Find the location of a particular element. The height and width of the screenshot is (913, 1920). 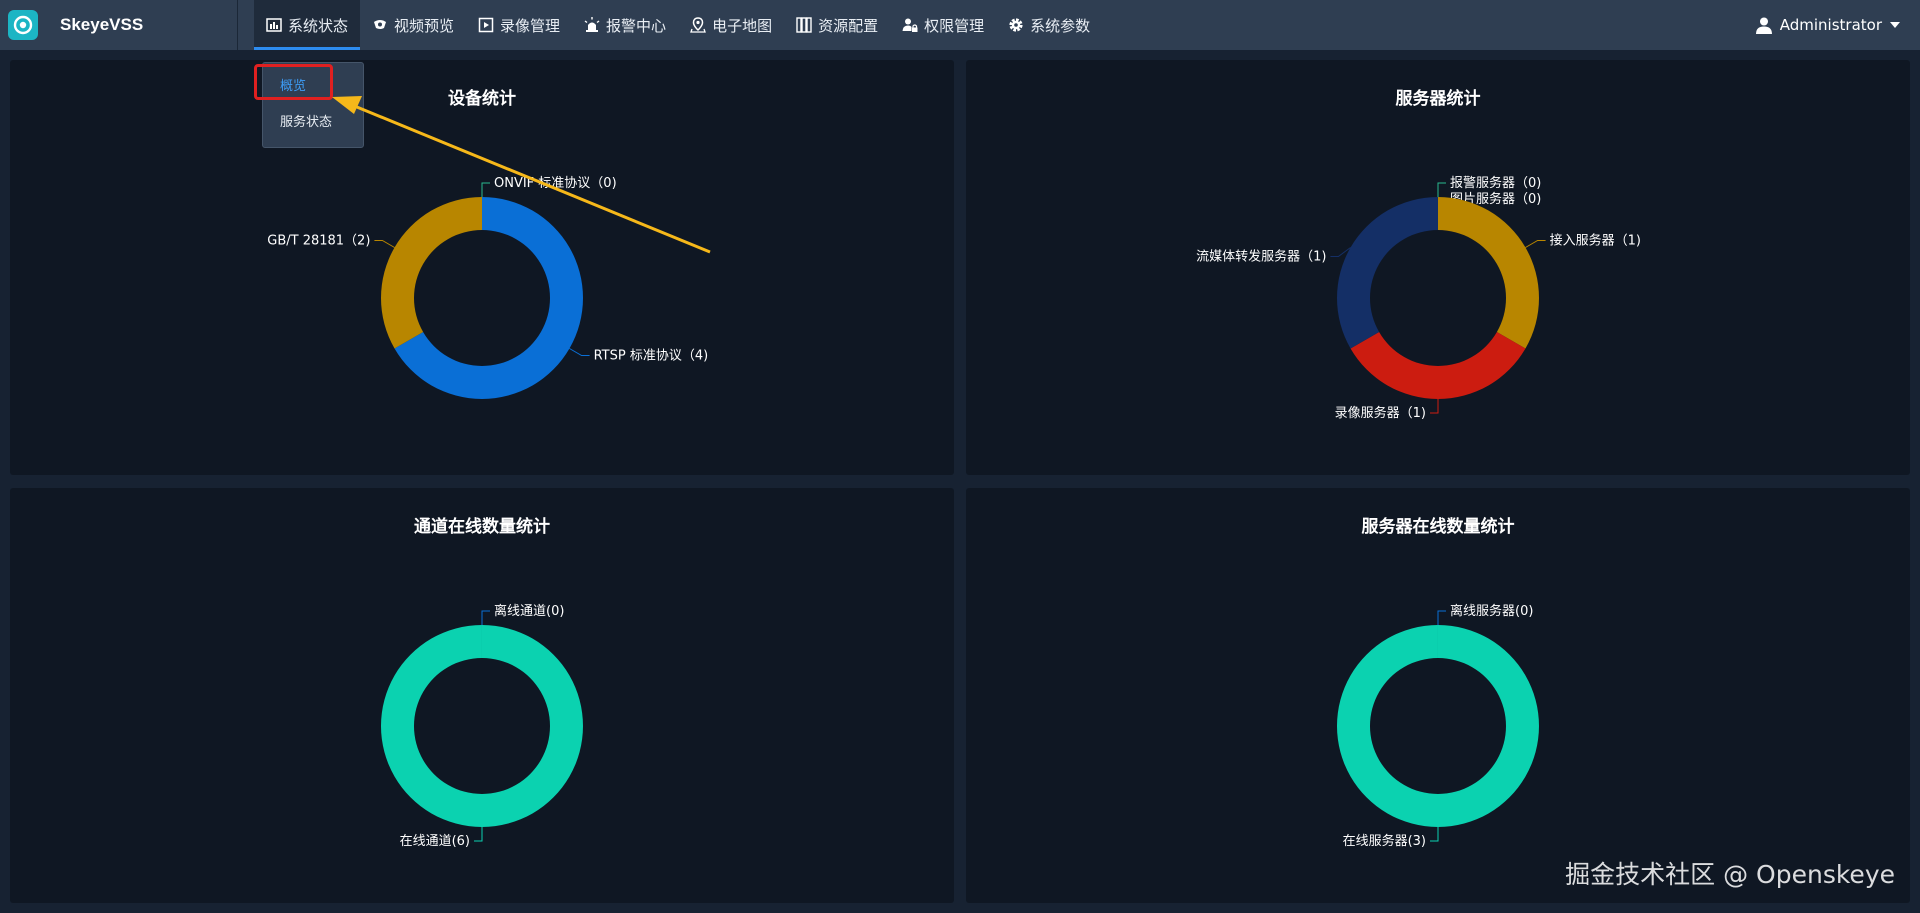

nav-label: 资源配置 is located at coordinates (848, 25).